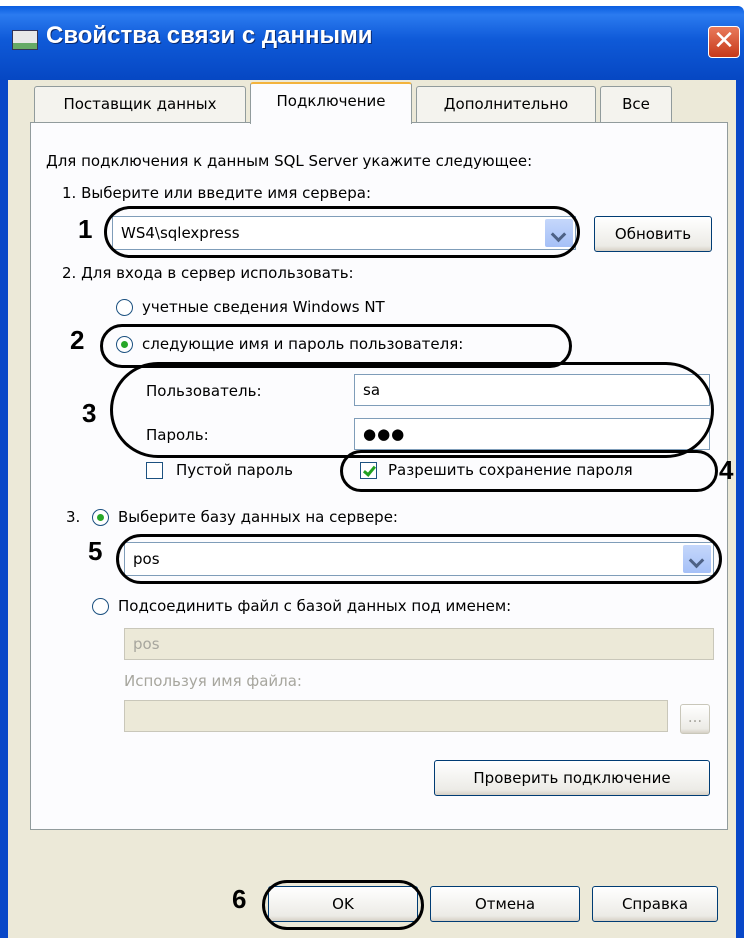 This screenshot has height=938, width=744. Describe the element at coordinates (655, 904) in the screenshot. I see `help-button: Справка` at that location.